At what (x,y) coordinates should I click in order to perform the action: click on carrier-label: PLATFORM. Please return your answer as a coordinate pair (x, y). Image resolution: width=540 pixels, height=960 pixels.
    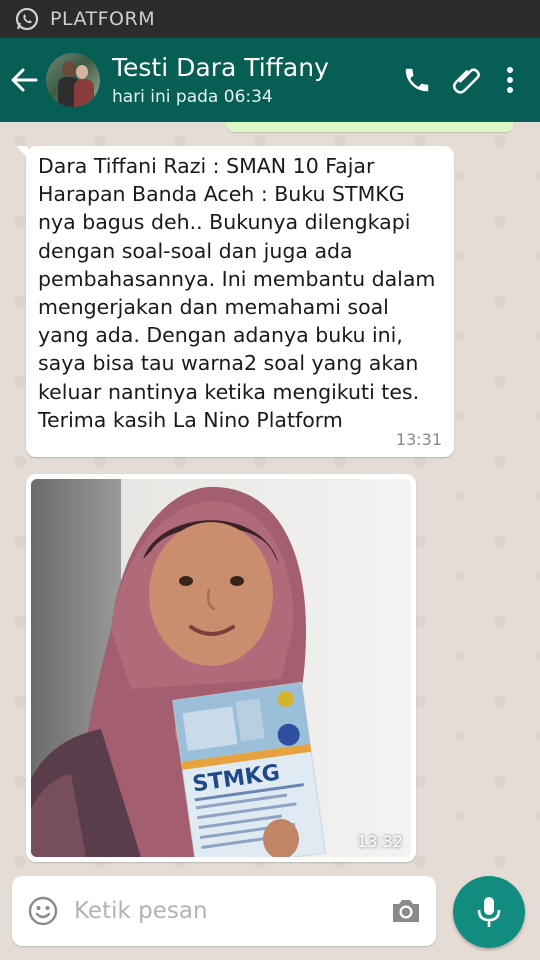
    Looking at the image, I should click on (103, 19).